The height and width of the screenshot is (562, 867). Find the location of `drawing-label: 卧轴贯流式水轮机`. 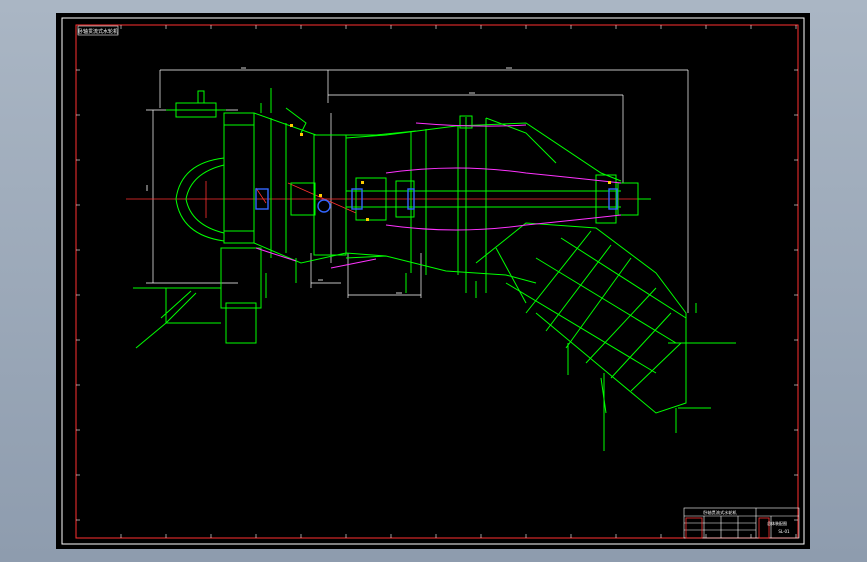

drawing-label: 卧轴贯流式水轮机 is located at coordinates (98, 31).